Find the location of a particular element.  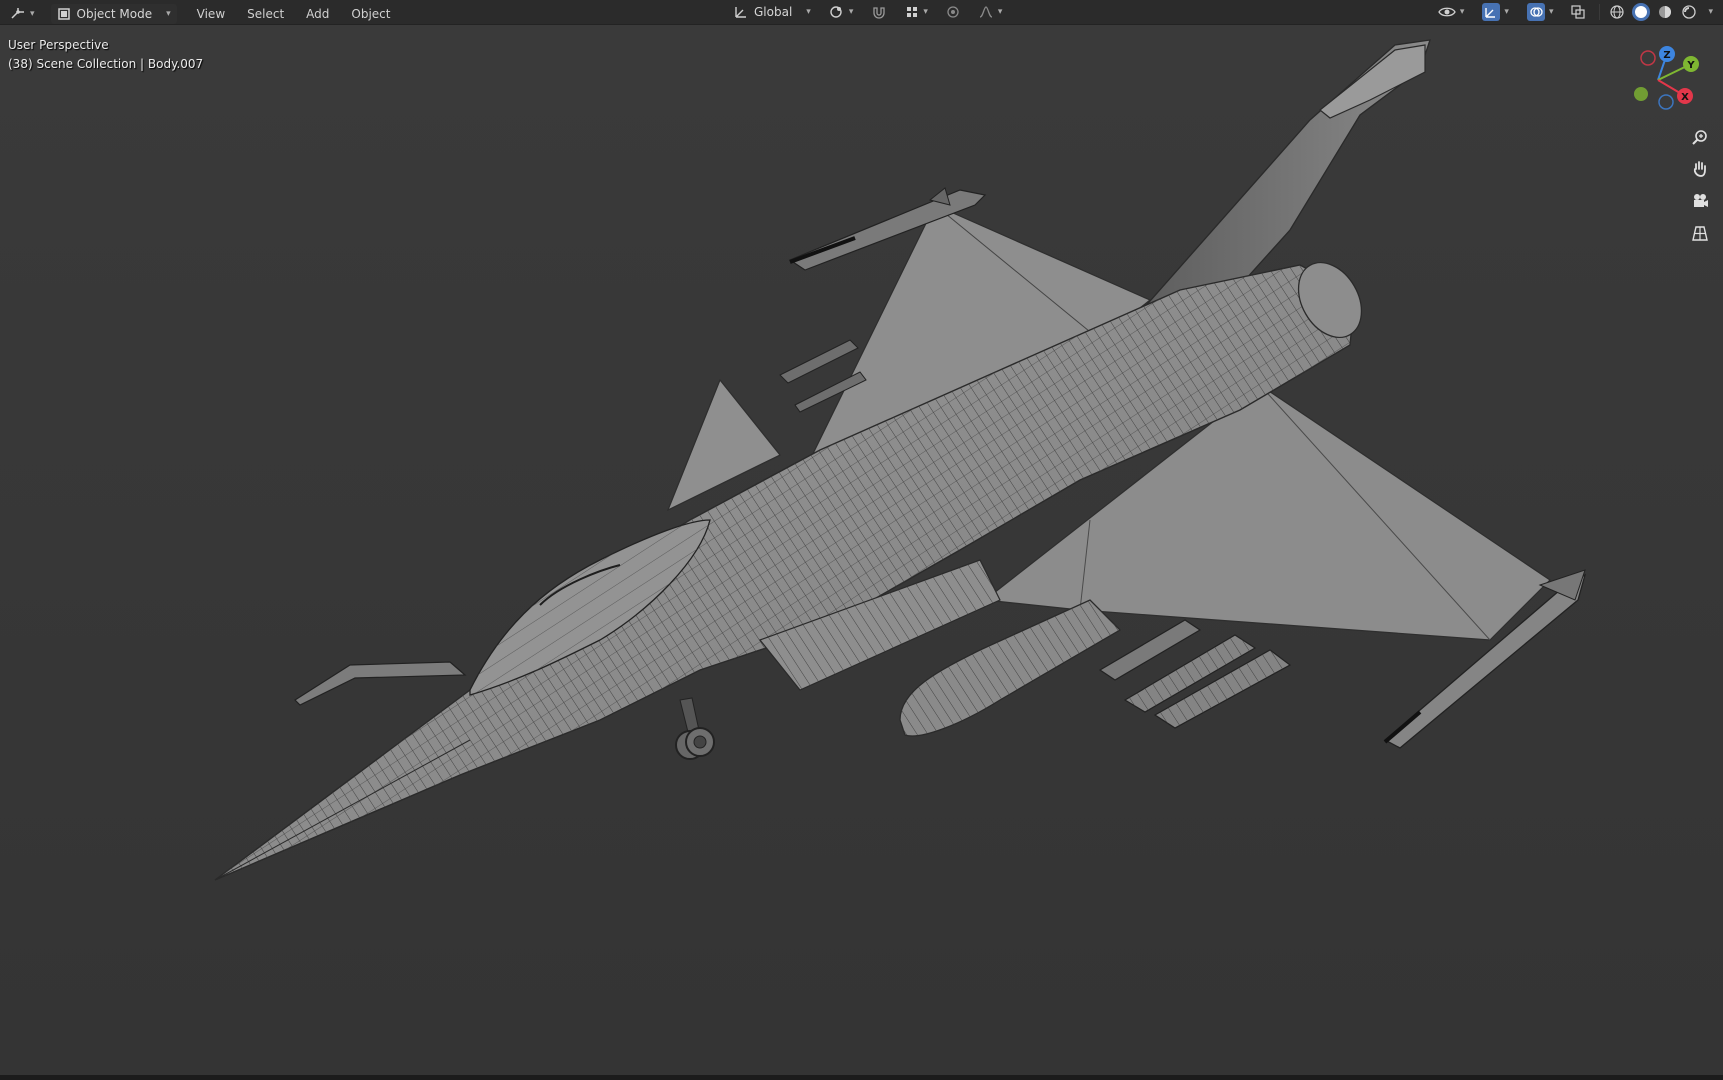

falloff-dropdown: ▾ is located at coordinates (990, 12).